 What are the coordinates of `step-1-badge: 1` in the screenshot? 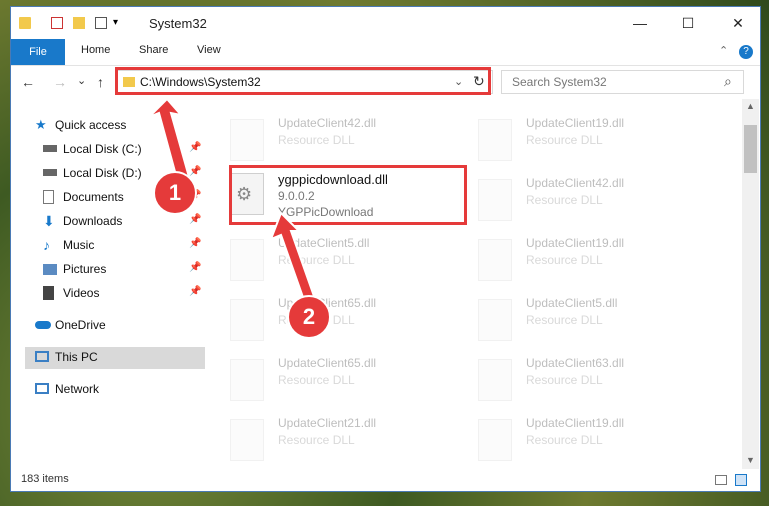 It's located at (175, 193).